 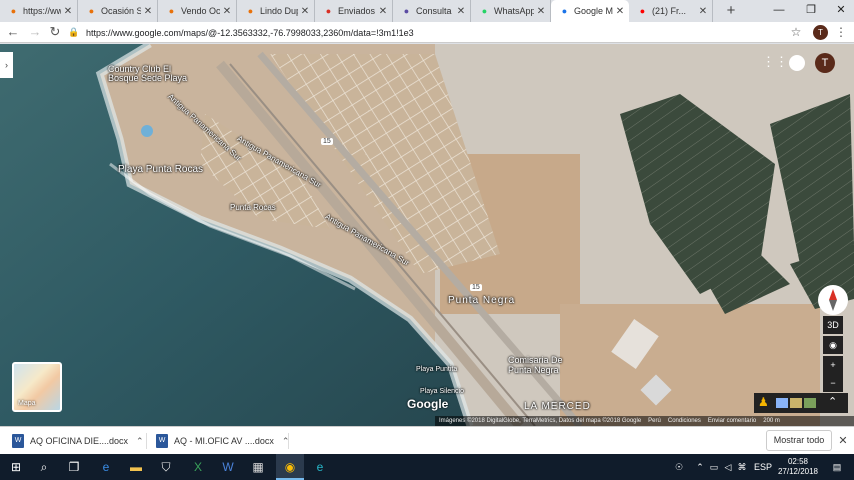 I want to click on download-filename: AQ OFICINA DIE....docx, so click(x=79, y=441).